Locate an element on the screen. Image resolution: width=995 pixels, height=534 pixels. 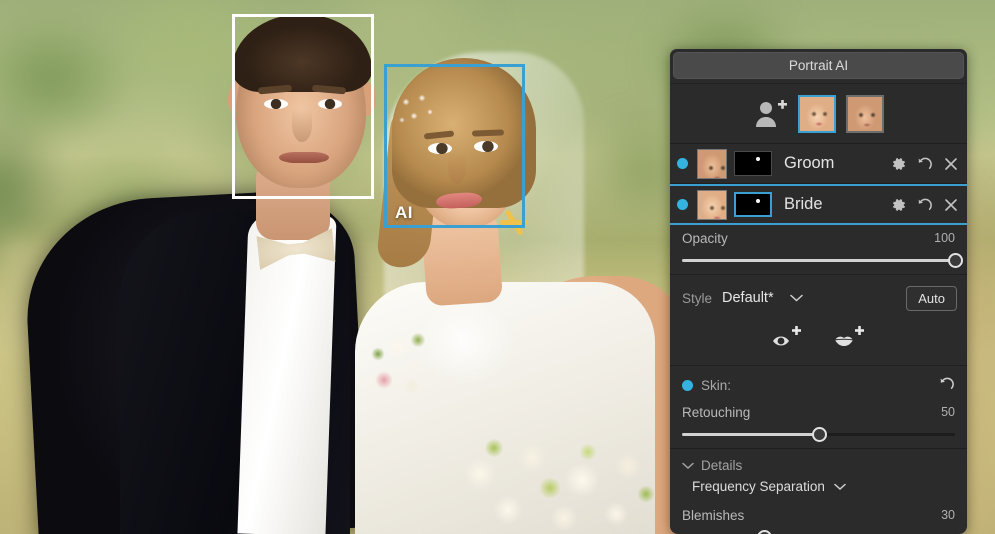
bride-face-thumbnail is located at coordinates (816, 113).